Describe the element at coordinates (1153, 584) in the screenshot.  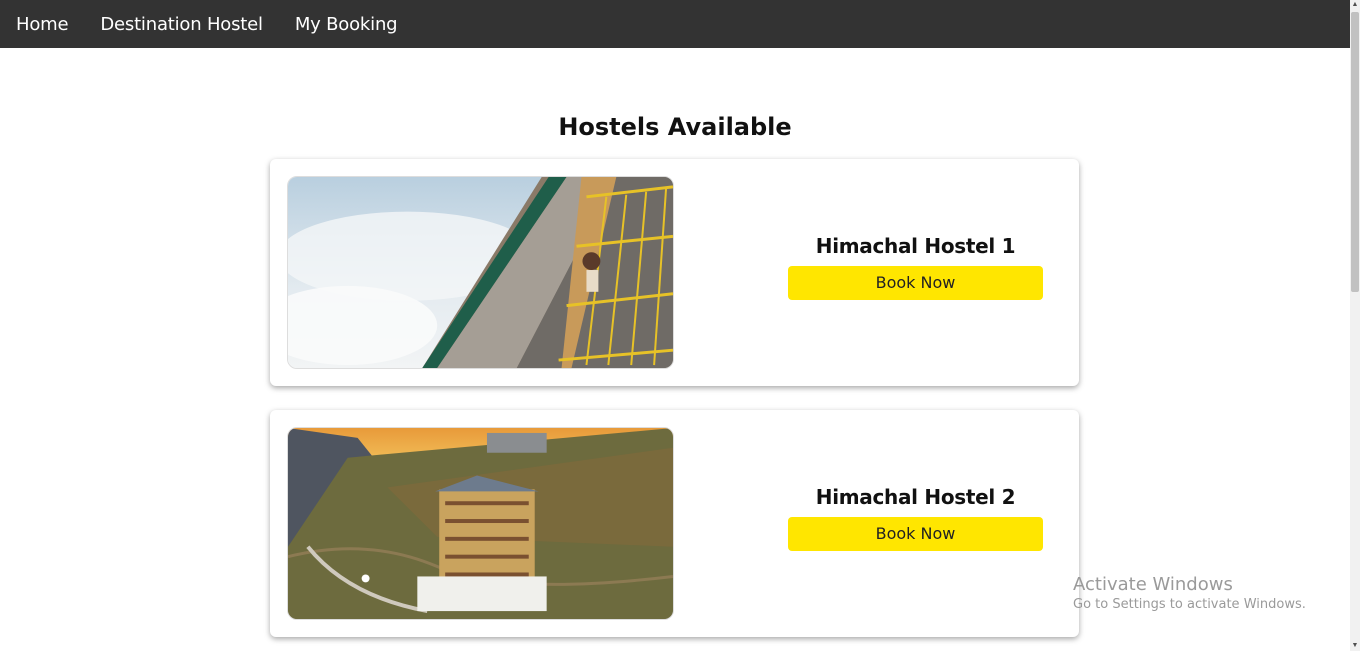
I see `watermark-title: Activate Windows` at that location.